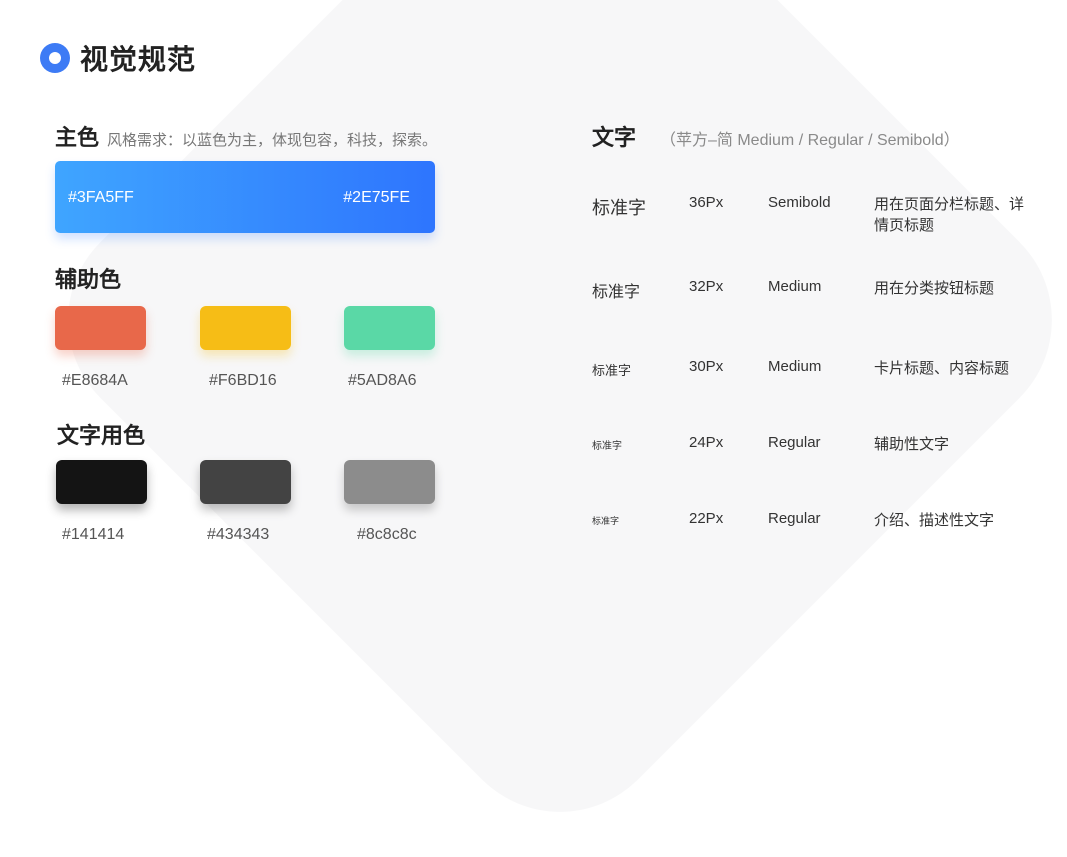 Image resolution: width=1067 pixels, height=857 pixels. I want to click on primary-title: 主色, so click(77, 137).